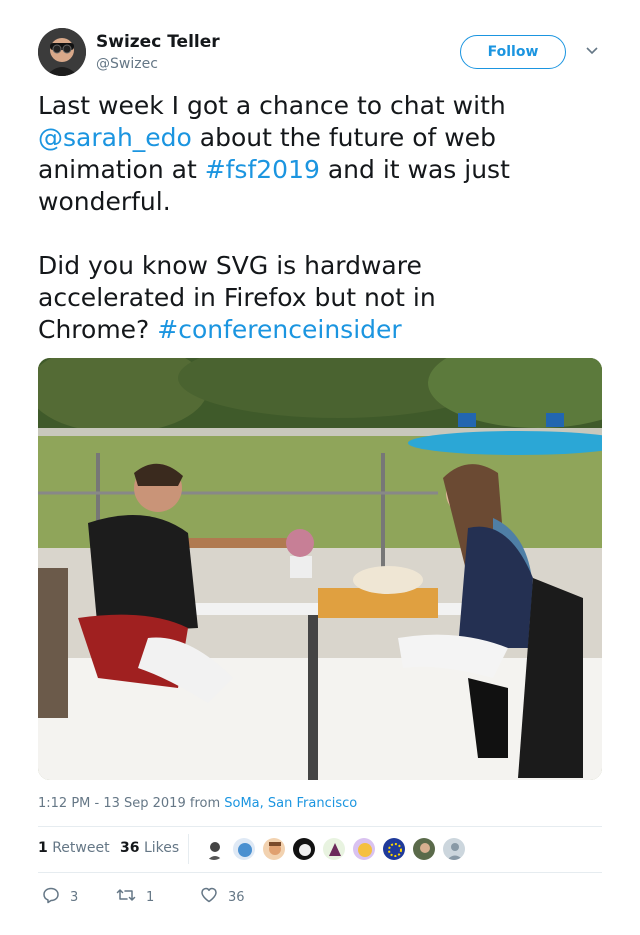 Image resolution: width=640 pixels, height=935 pixels. What do you see at coordinates (272, 105) in the screenshot?
I see `tweet-text-part: Last week I got a chance to chat with` at bounding box center [272, 105].